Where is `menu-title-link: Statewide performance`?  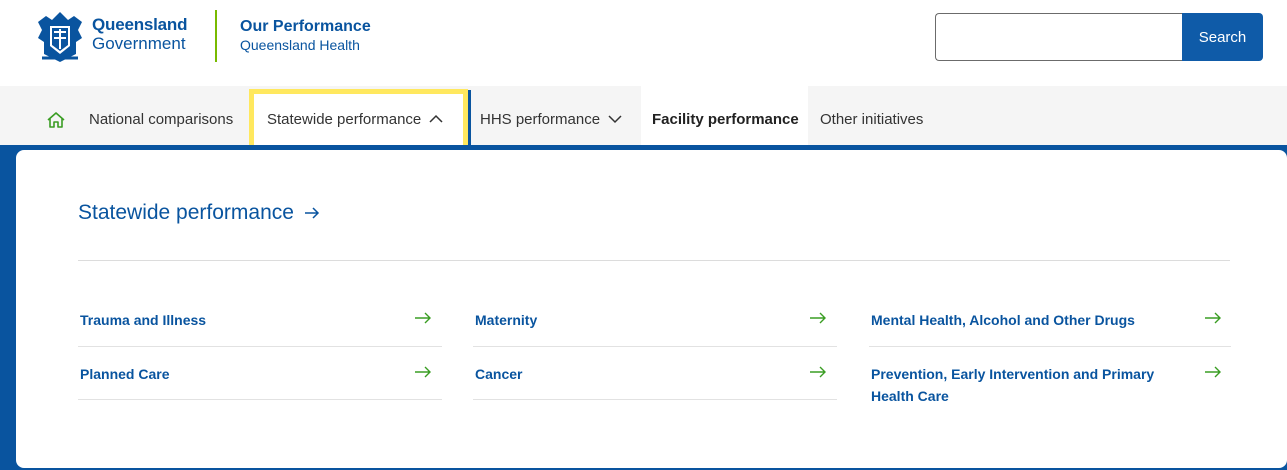
menu-title-link: Statewide performance is located at coordinates (199, 213).